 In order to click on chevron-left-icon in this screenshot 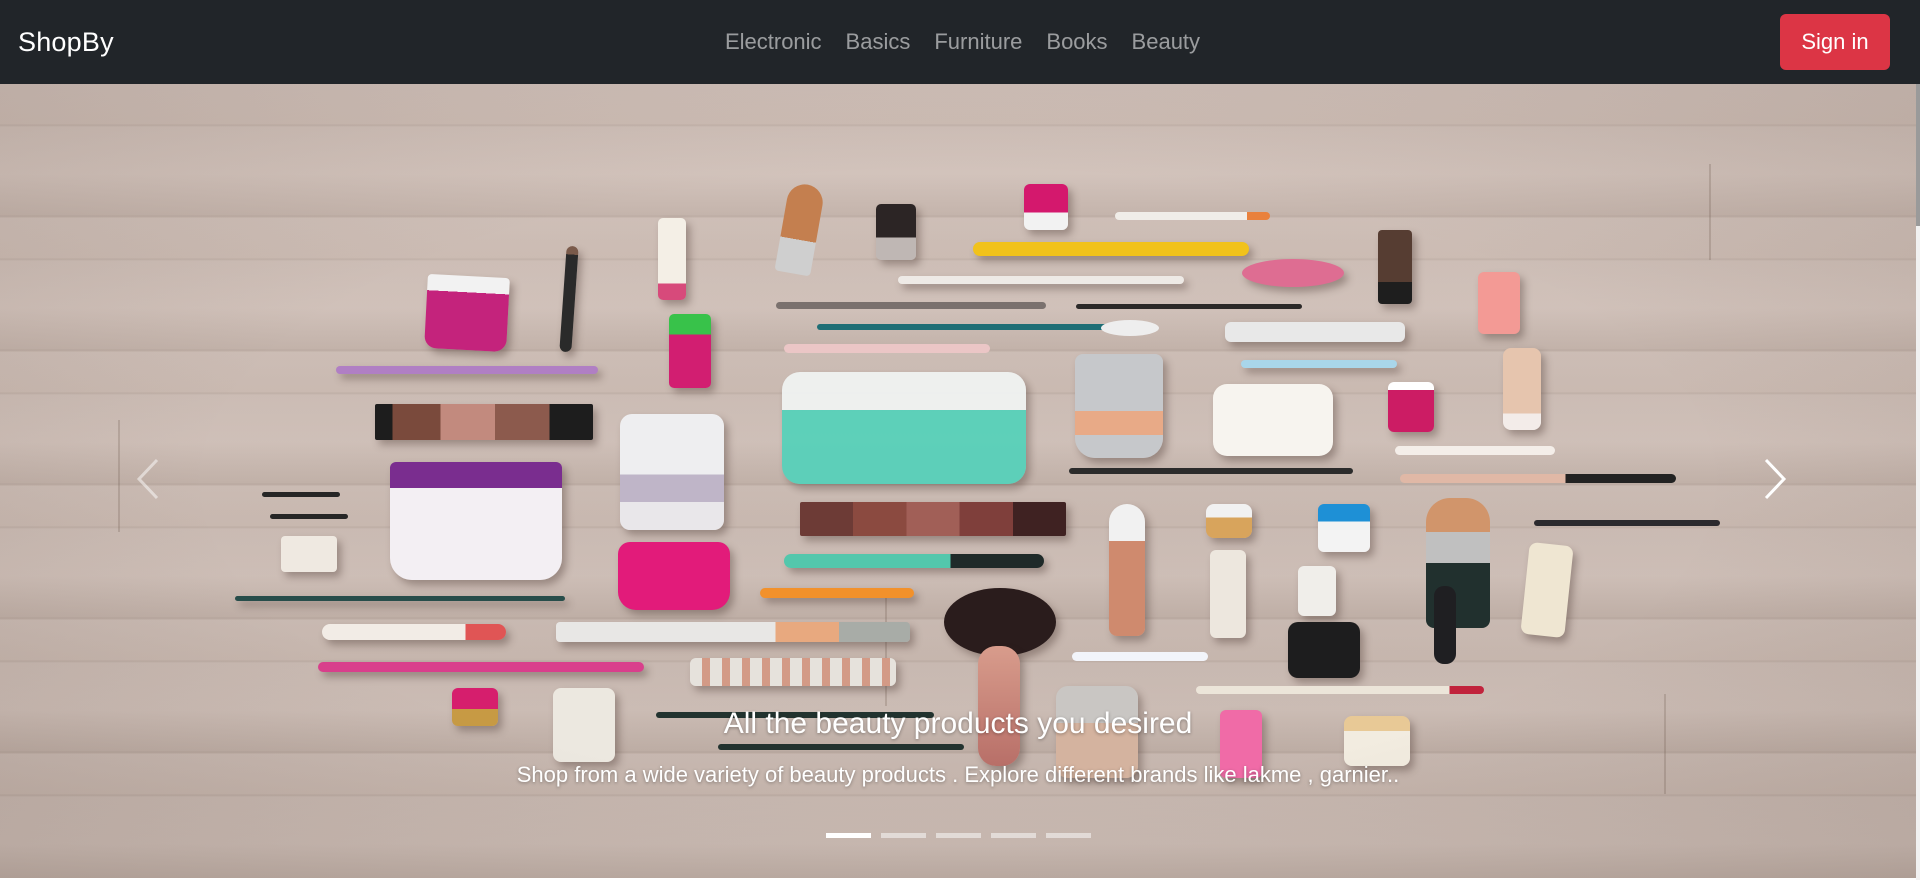, I will do `click(148, 481)`.